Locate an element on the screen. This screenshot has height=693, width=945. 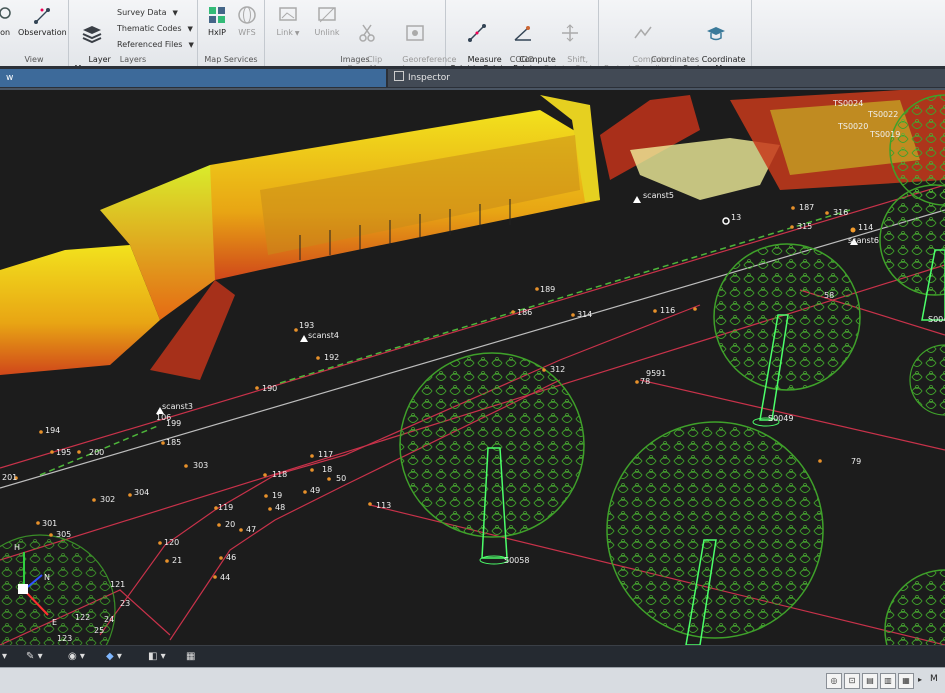
axis-label-n: N is located at coordinates (47, 577).